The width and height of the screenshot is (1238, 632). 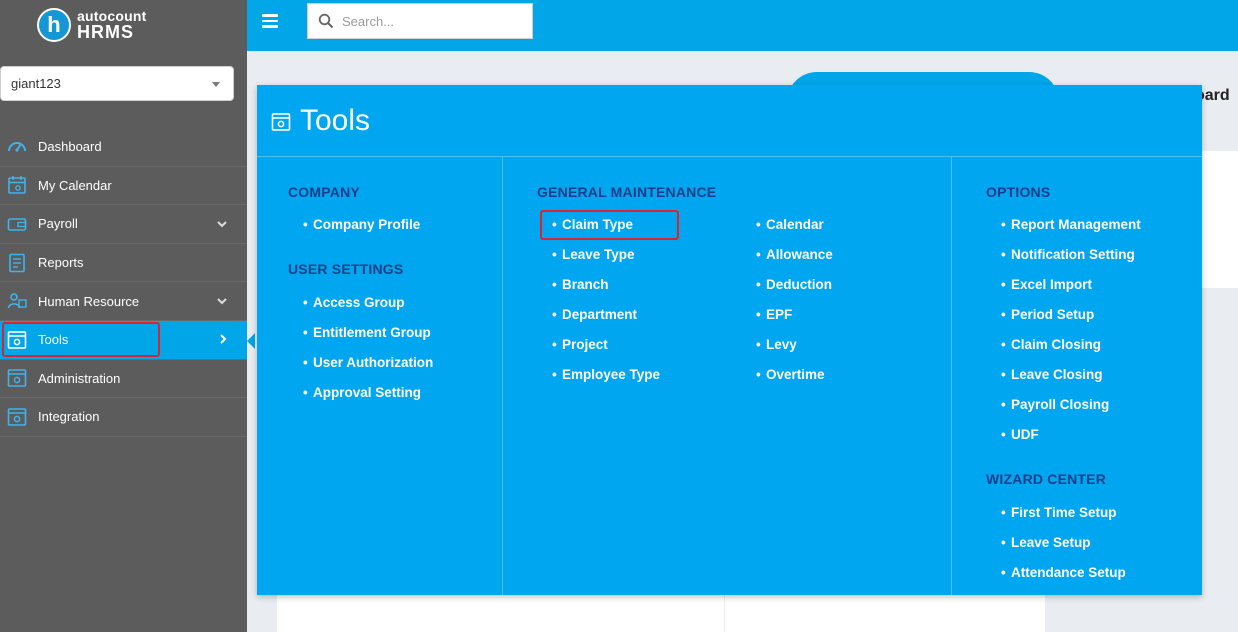 What do you see at coordinates (794, 254) in the screenshot?
I see `menu-link-allowance: Allowance` at bounding box center [794, 254].